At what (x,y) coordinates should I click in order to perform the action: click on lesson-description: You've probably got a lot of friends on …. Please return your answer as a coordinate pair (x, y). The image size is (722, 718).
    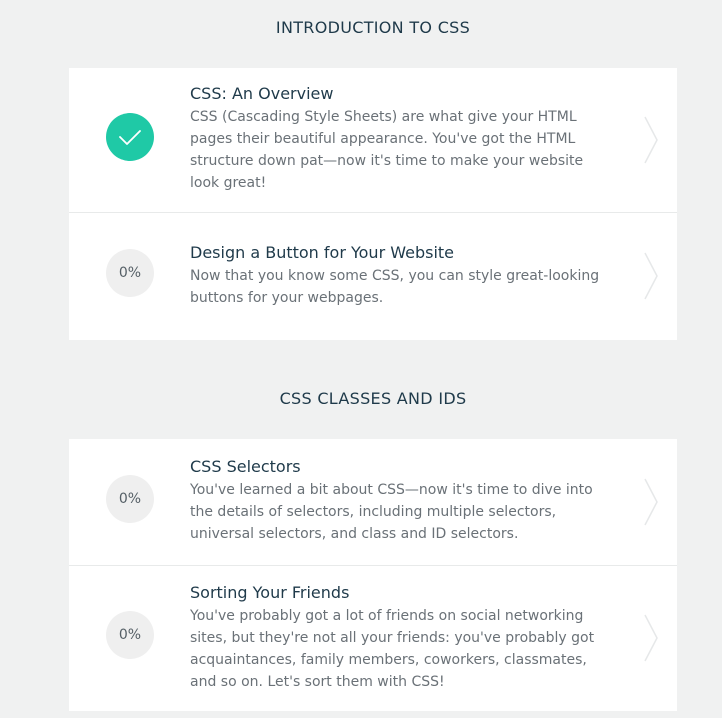
    Looking at the image, I should click on (392, 649).